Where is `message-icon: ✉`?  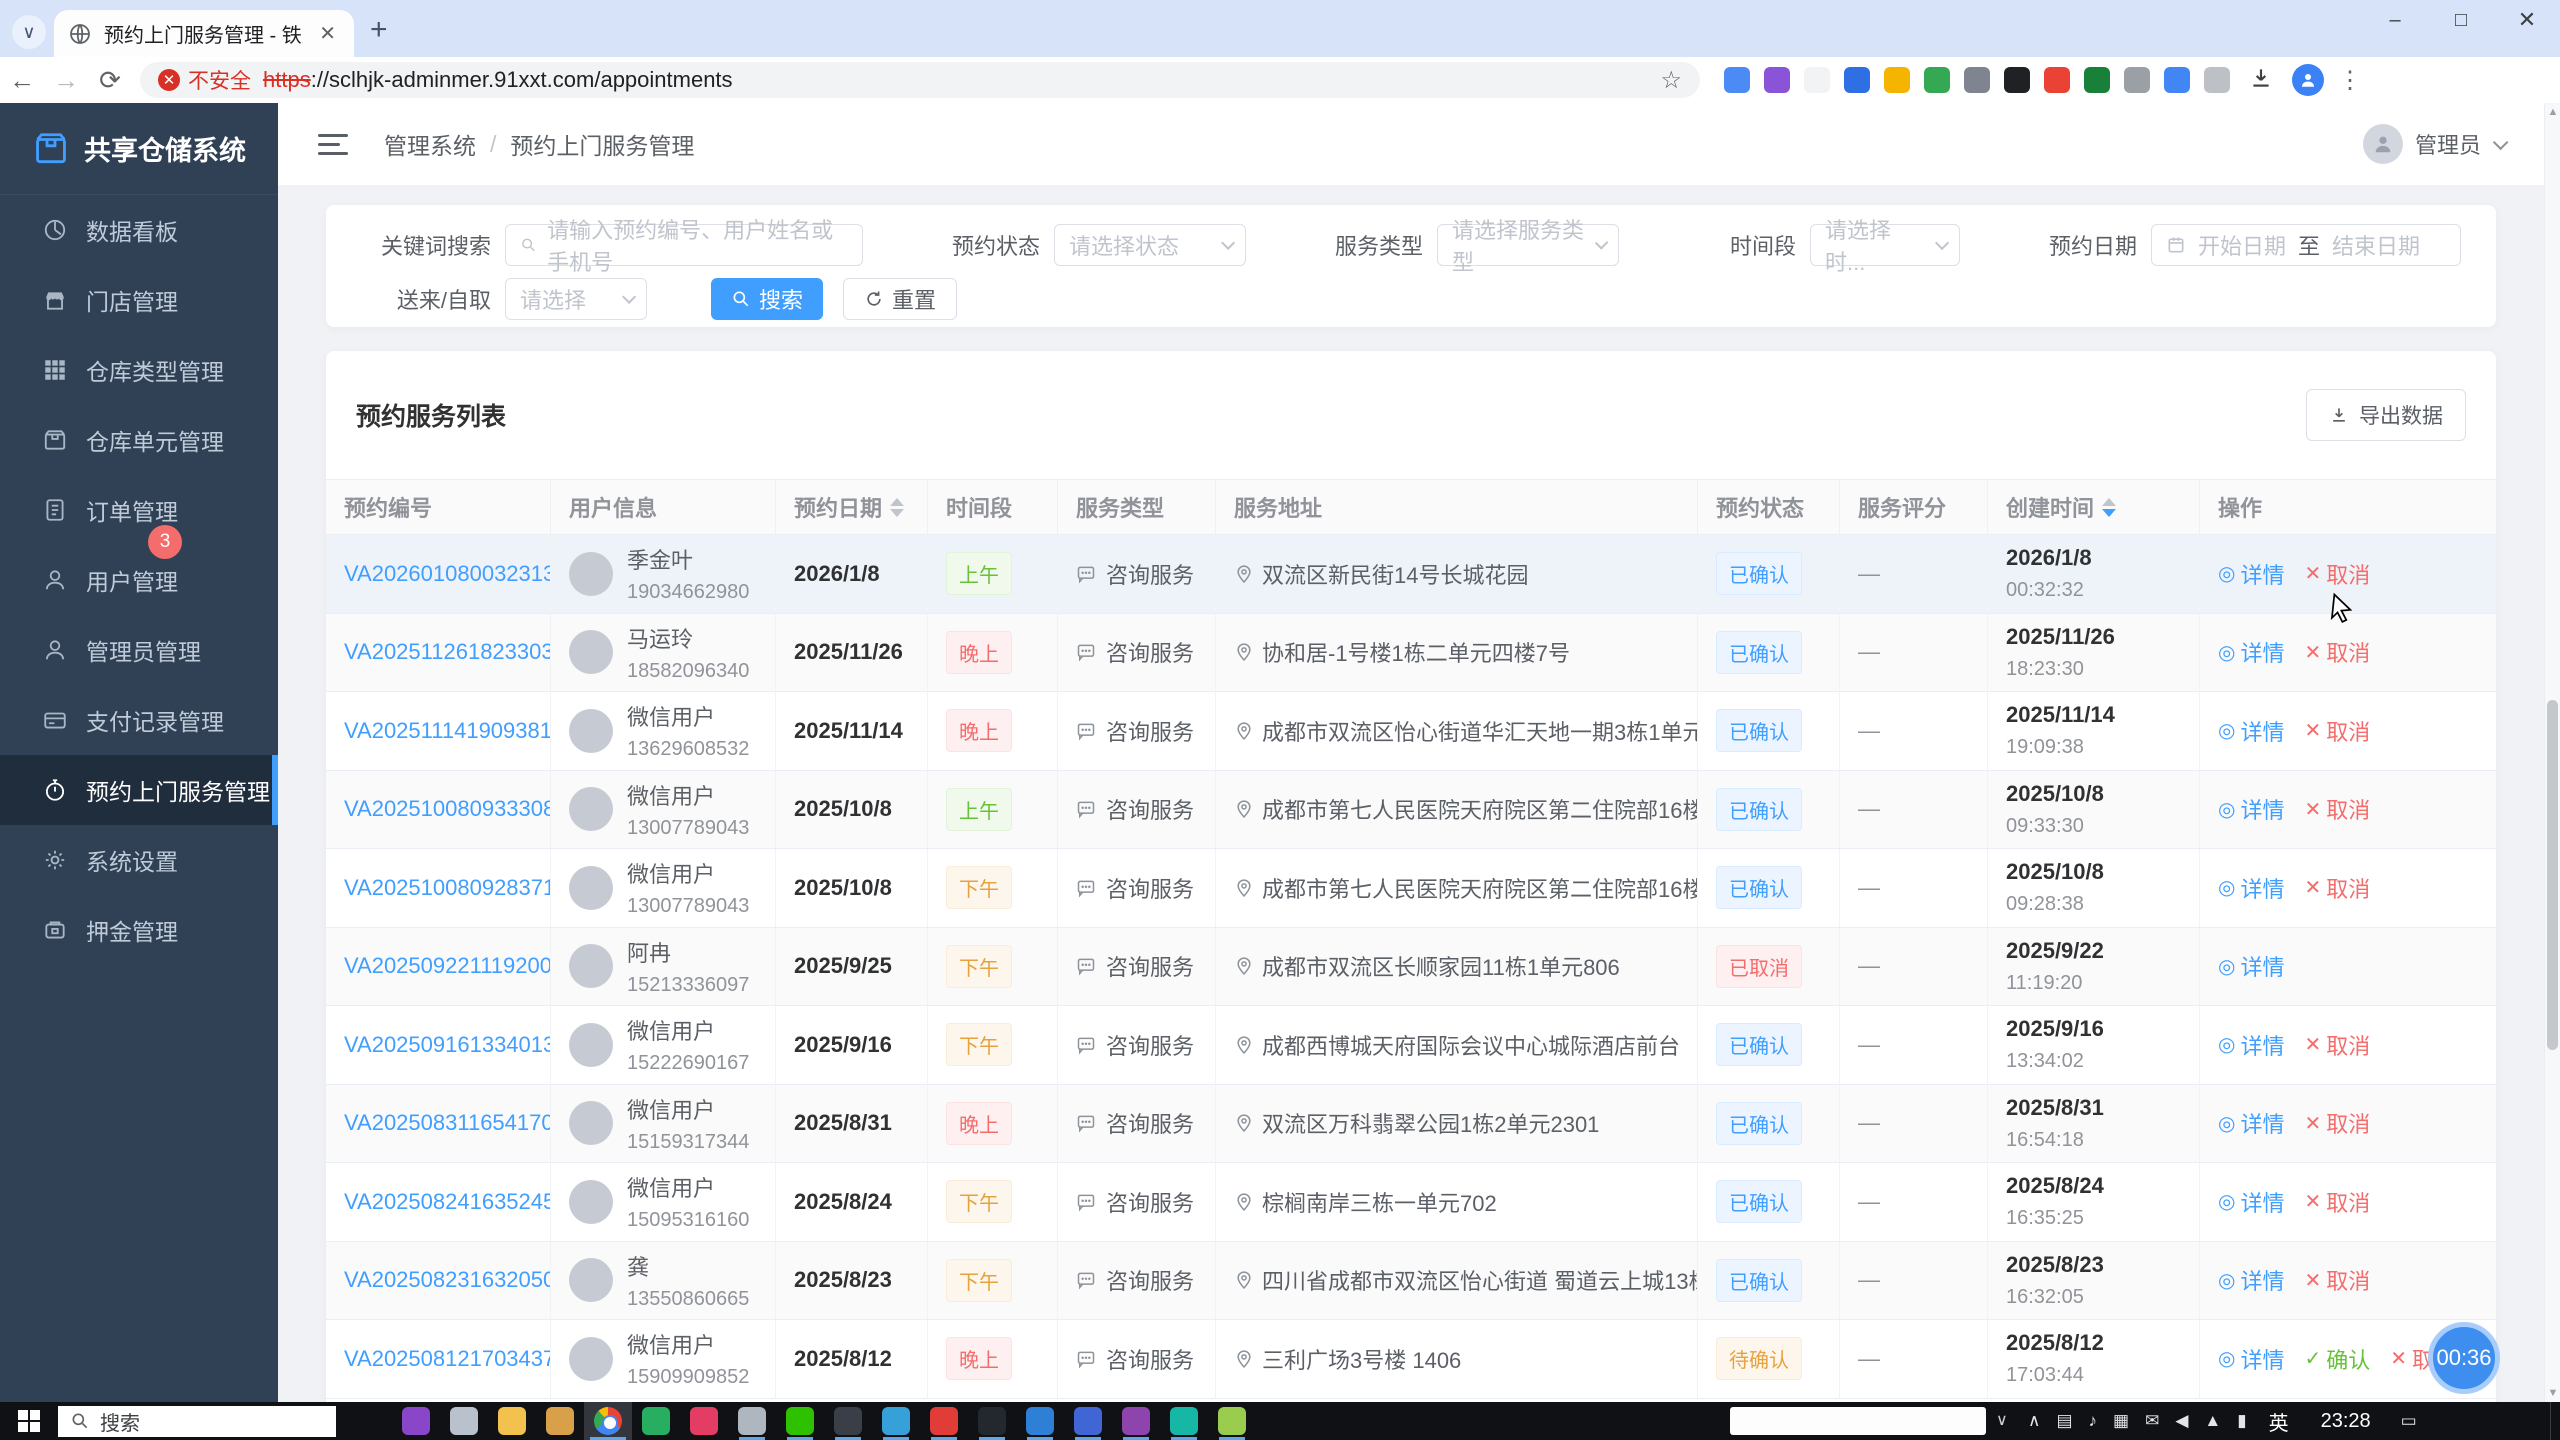
message-icon: ✉ is located at coordinates (2152, 1421).